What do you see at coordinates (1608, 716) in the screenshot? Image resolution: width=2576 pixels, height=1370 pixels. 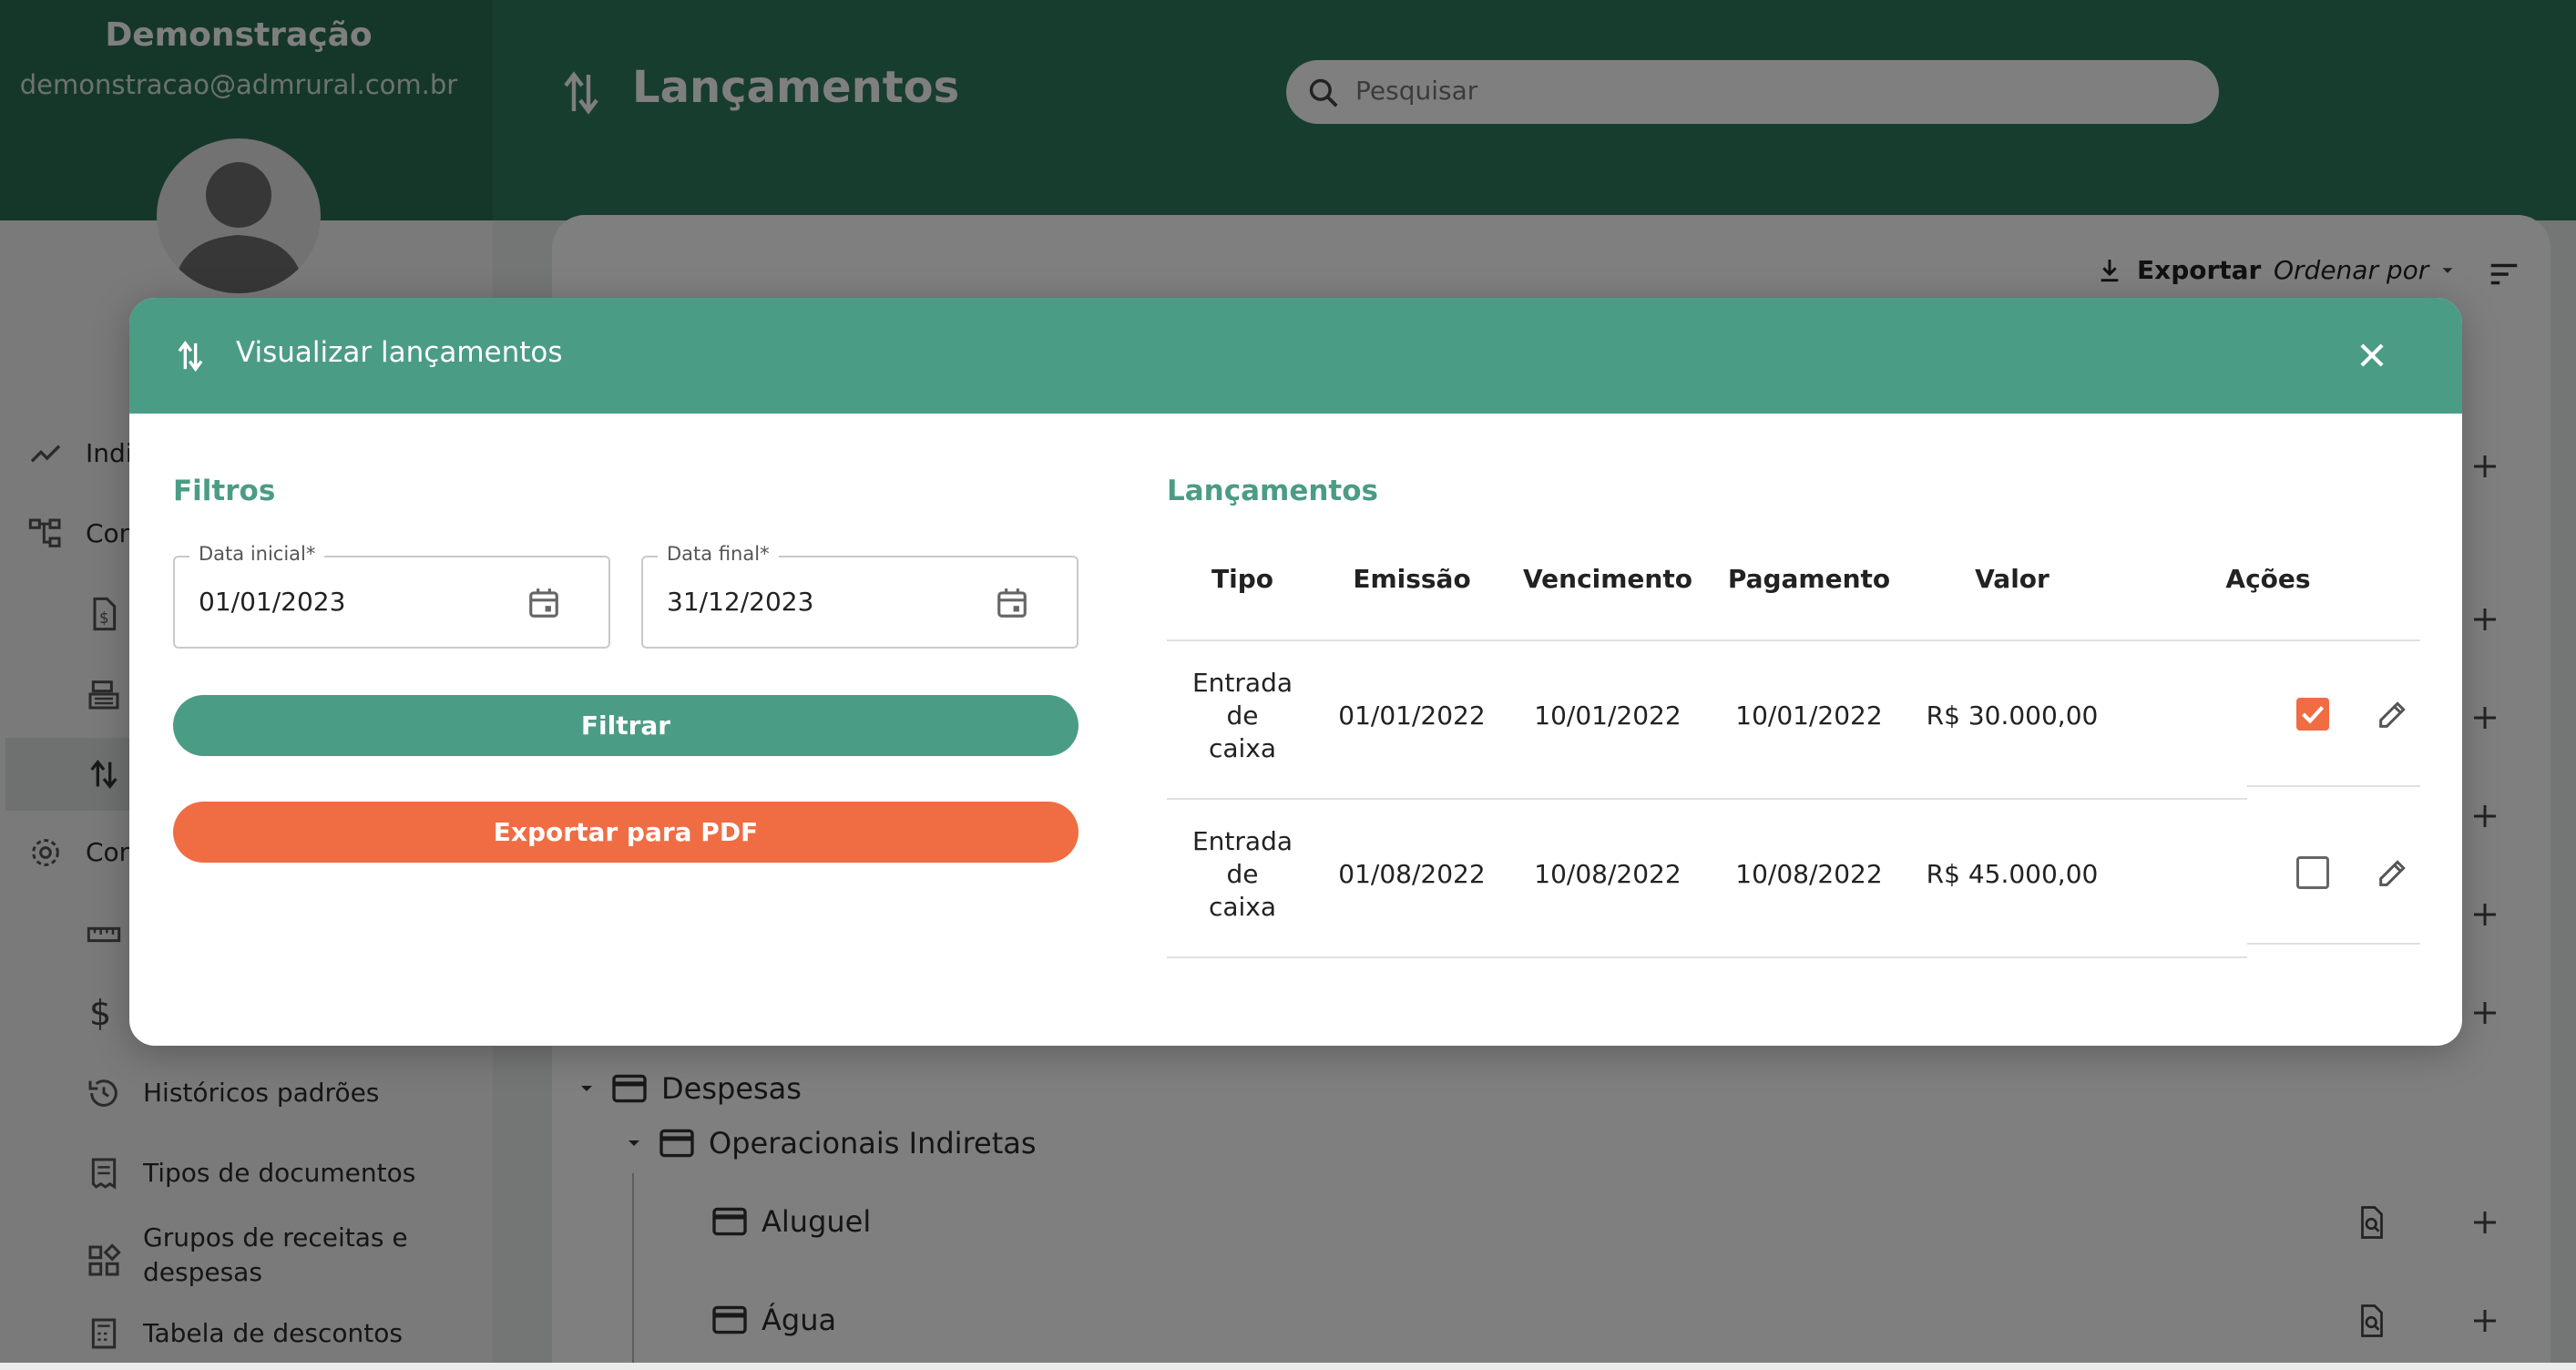 I see `cell-vencimento: 10/01/2022` at bounding box center [1608, 716].